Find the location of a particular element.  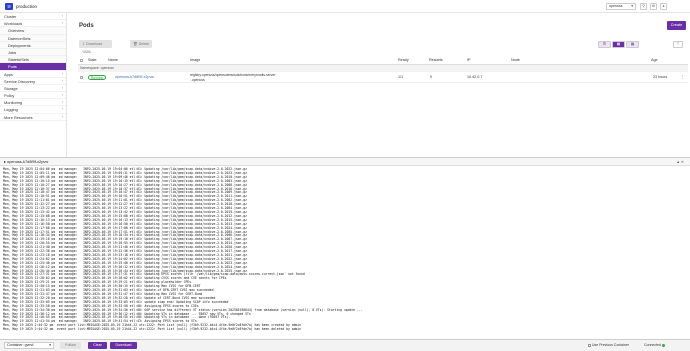

filter-icon: ▽ is located at coordinates (678, 44).